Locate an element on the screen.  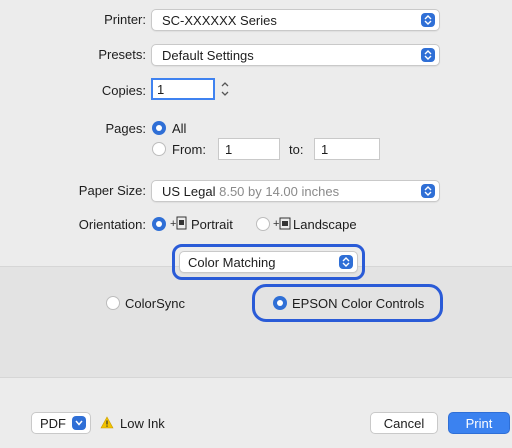
printer-popup: SC-XXXXXX Series is located at coordinates (295, 20).